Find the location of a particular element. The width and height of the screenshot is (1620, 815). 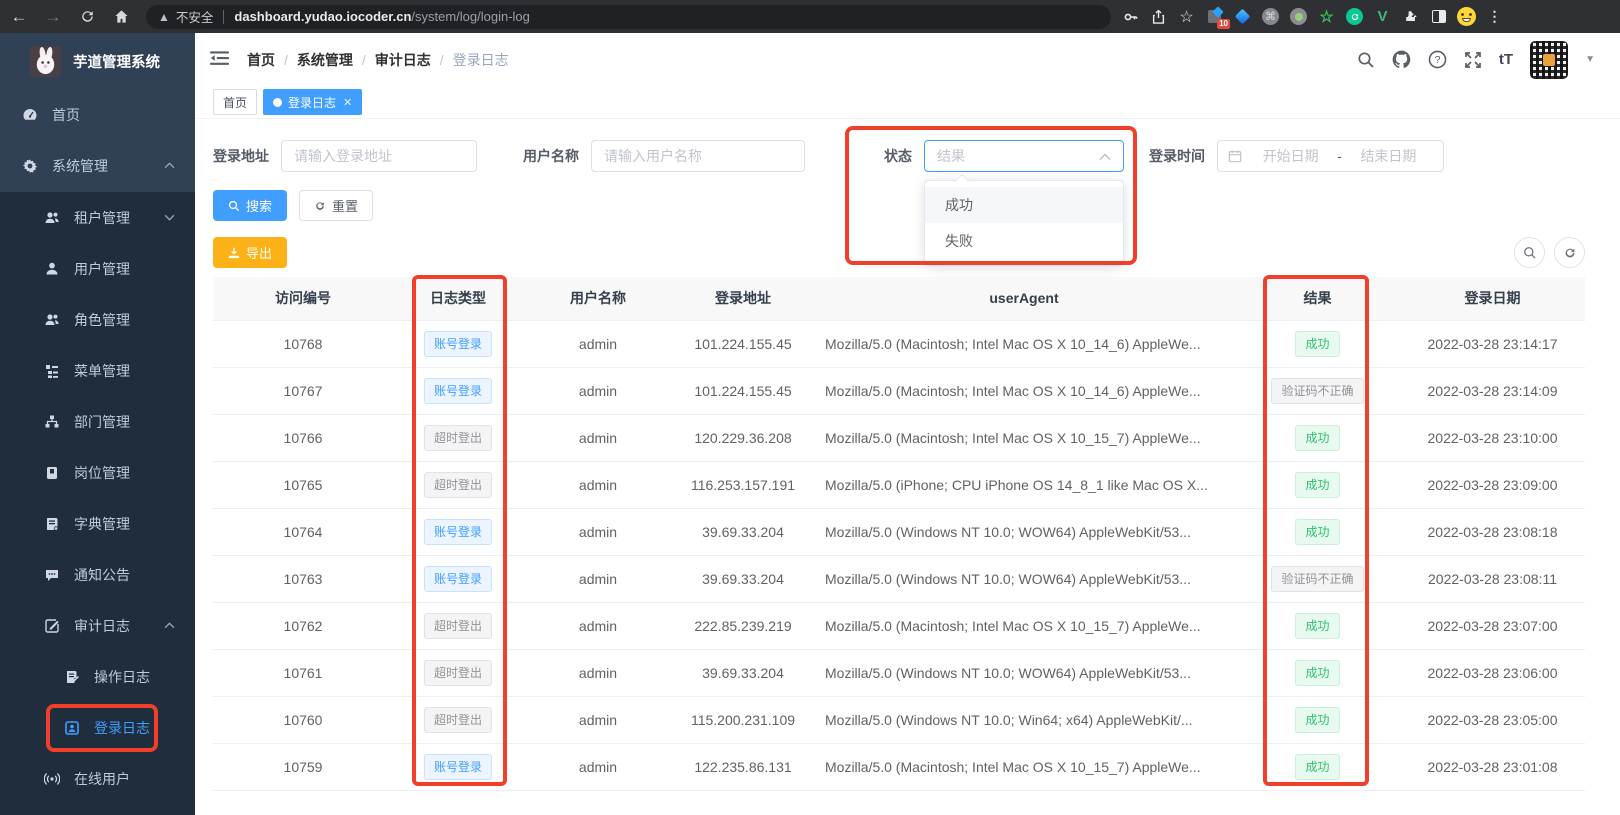

start-date-placeholder: 开始日期 is located at coordinates (1290, 156).